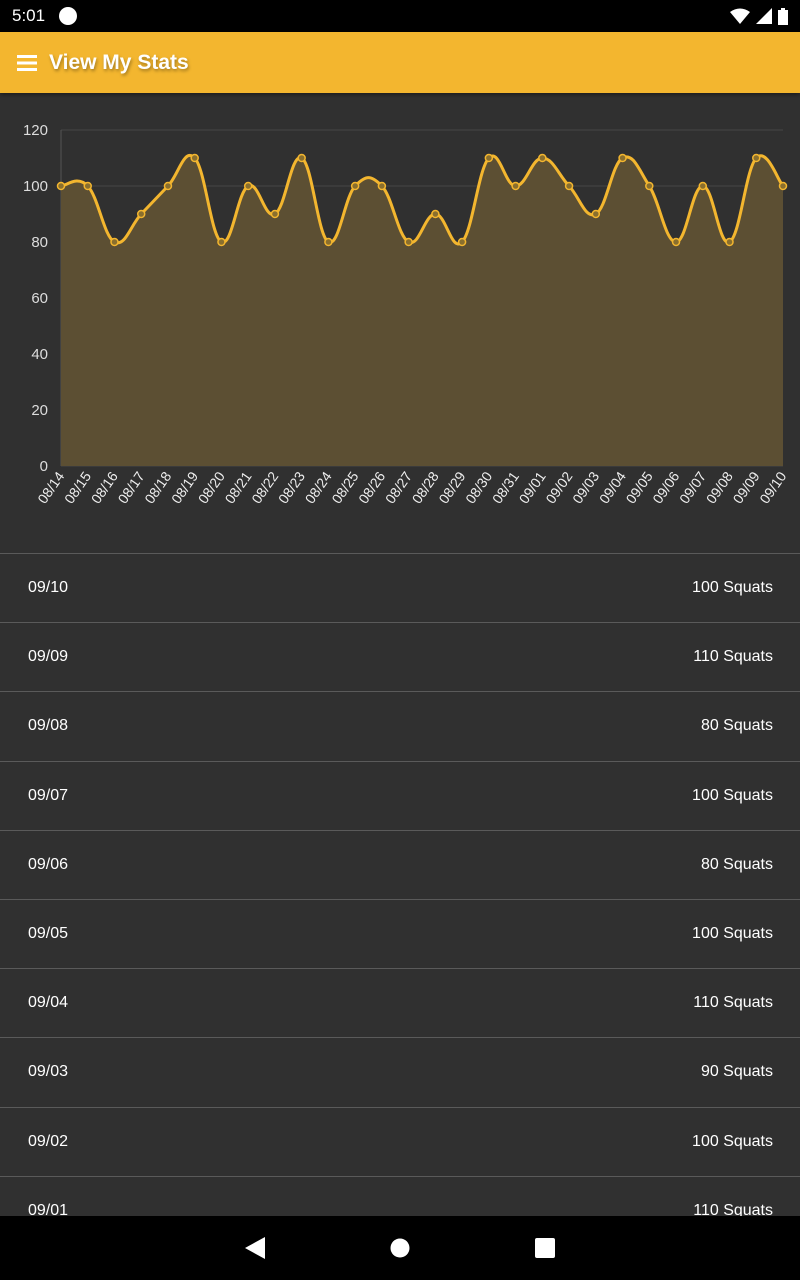  What do you see at coordinates (639, 487) in the screenshot?
I see `x-tick-label: 09/05` at bounding box center [639, 487].